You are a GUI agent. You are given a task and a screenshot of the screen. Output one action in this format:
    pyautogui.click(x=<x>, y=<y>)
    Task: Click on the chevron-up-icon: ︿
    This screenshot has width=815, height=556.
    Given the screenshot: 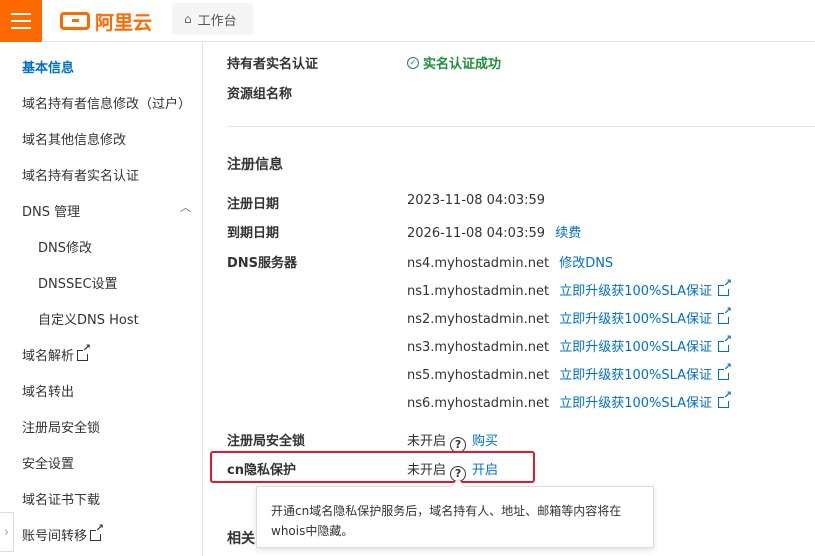 What is the action you would take?
    pyautogui.click(x=185, y=207)
    